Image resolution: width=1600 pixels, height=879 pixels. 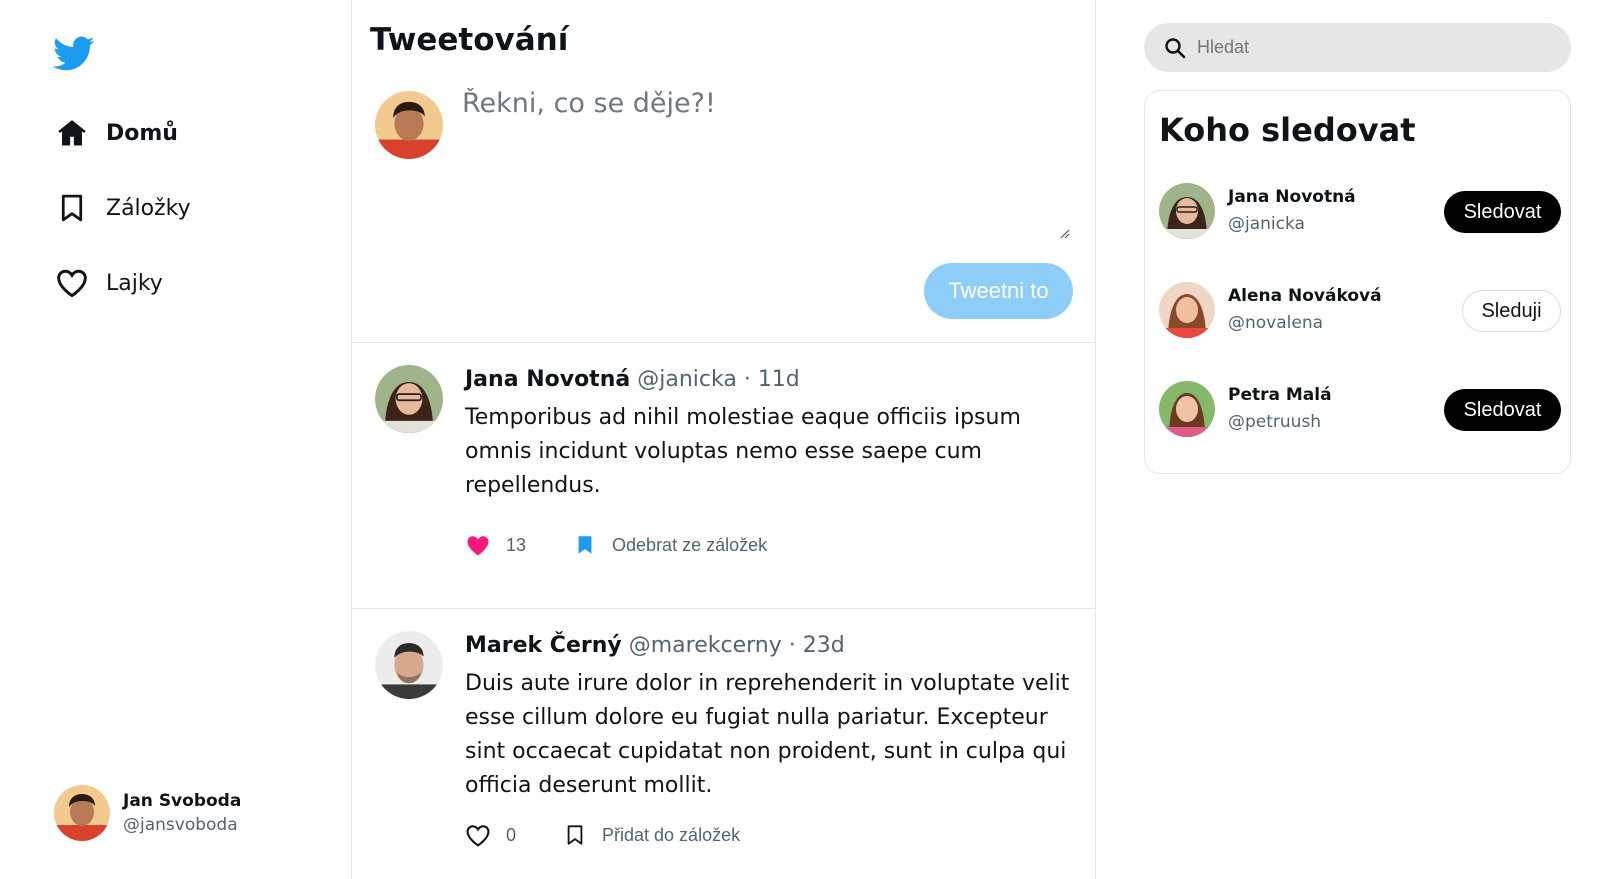 I want to click on who-to-follow-title: Koho sledovat, so click(x=1287, y=130).